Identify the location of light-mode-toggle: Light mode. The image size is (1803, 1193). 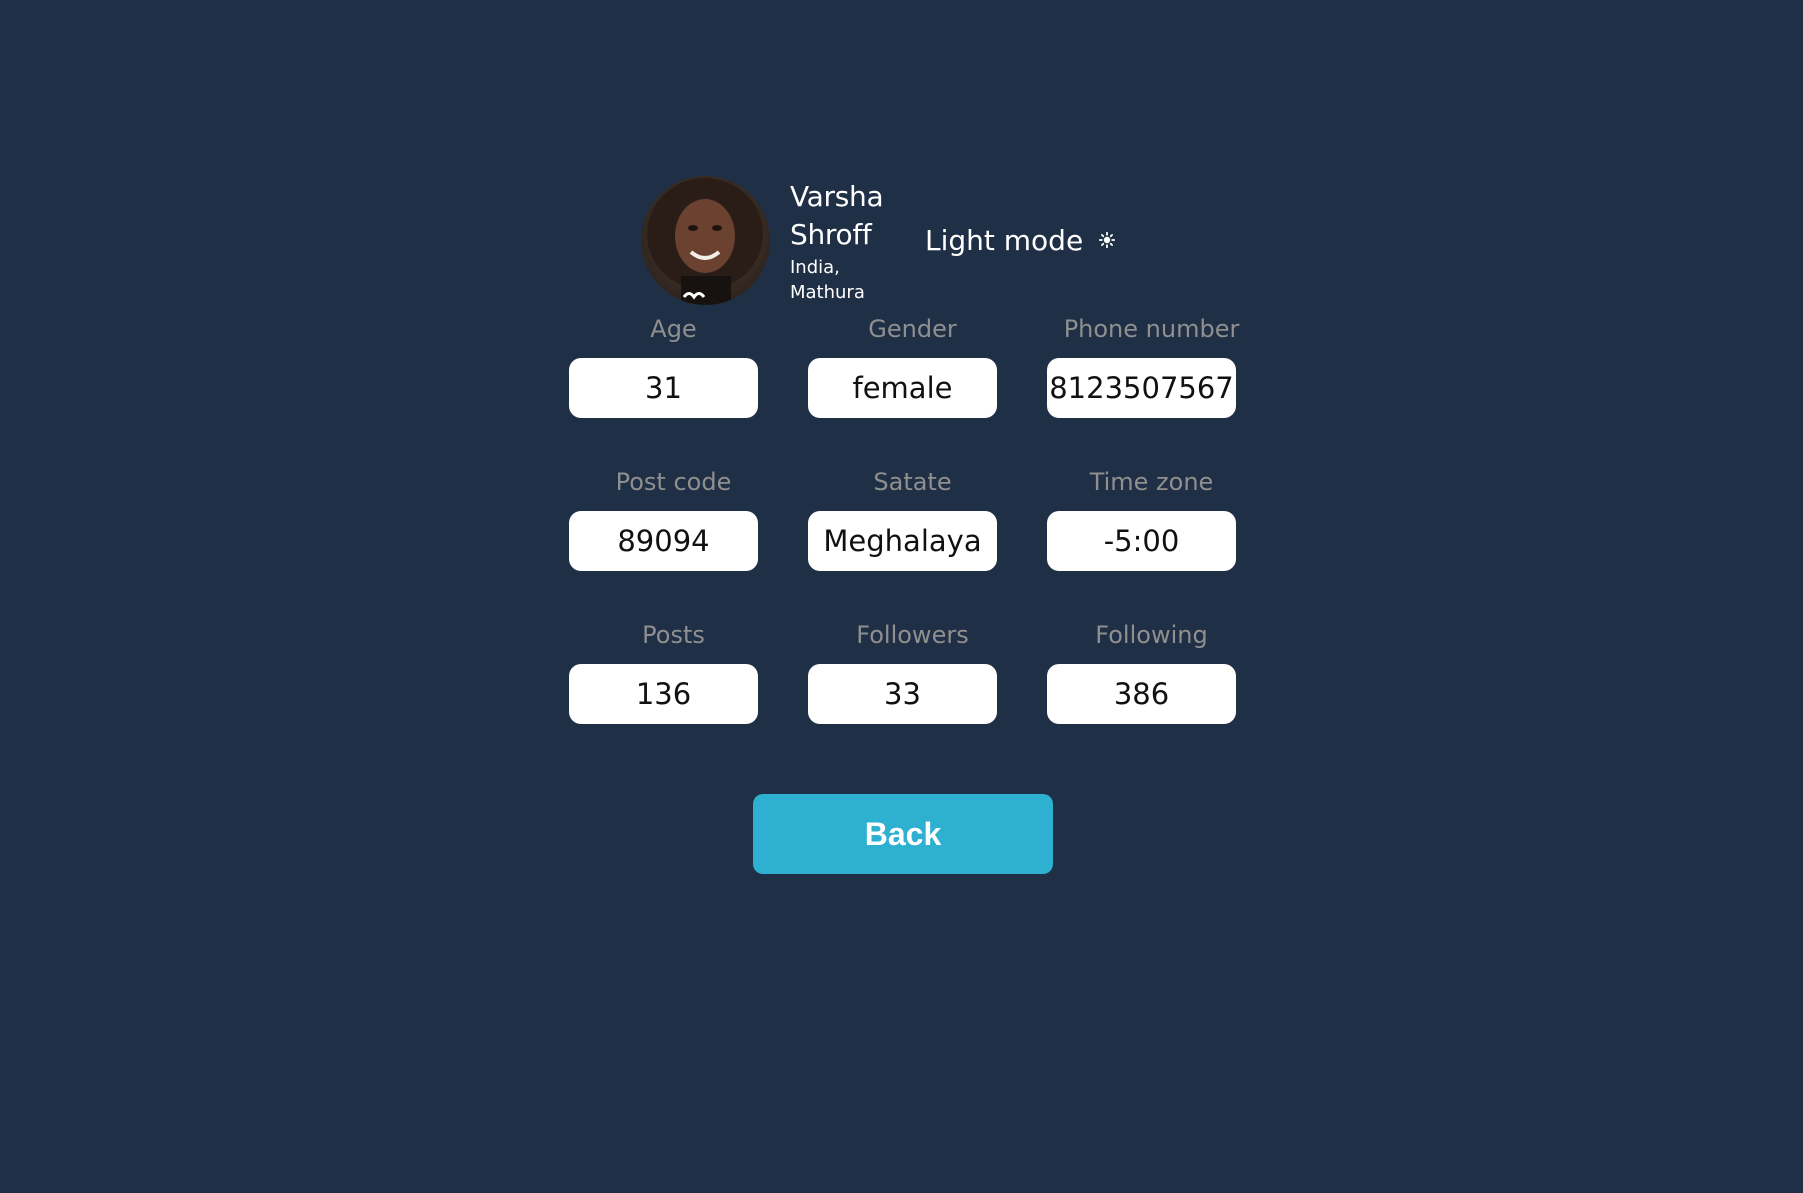
(1021, 240).